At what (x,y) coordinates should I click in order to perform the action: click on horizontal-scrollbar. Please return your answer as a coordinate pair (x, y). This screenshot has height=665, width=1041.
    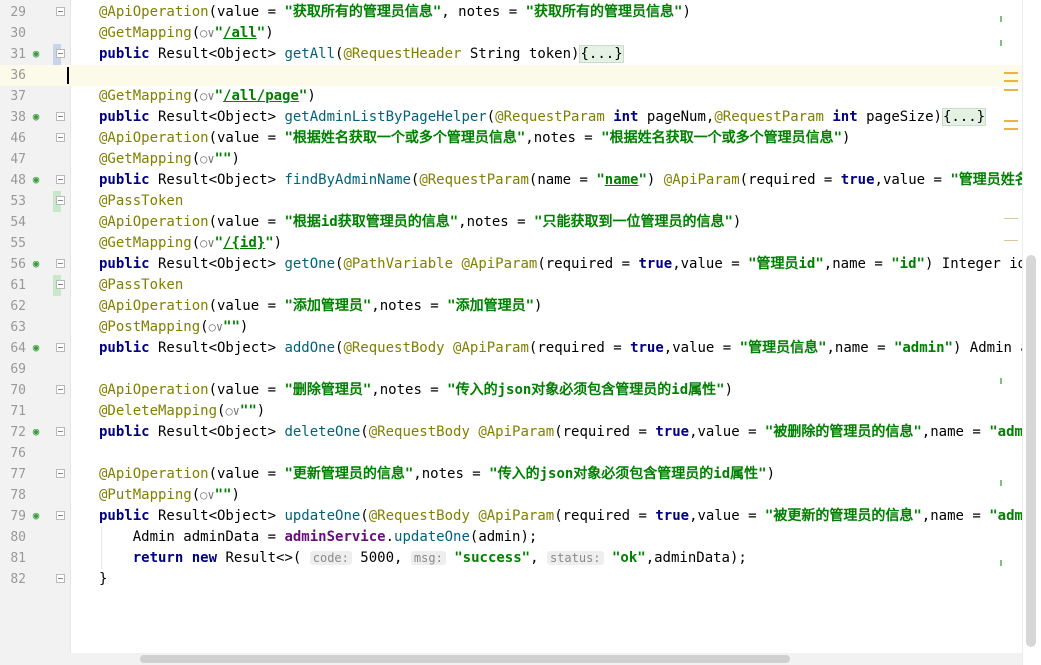
    Looking at the image, I should click on (465, 659).